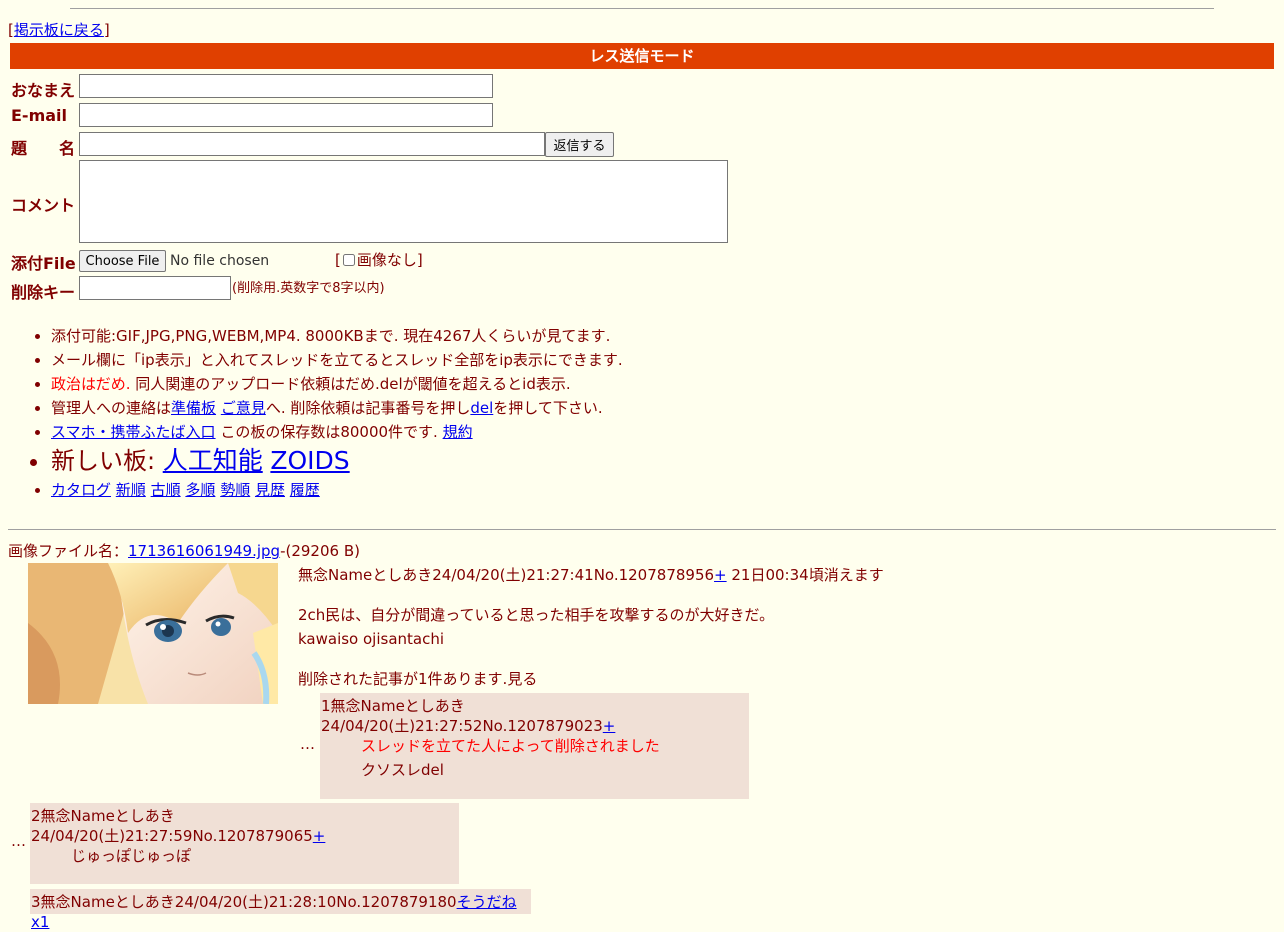 The image size is (1284, 932). I want to click on delete-key-label: 削除キー, so click(43, 292).